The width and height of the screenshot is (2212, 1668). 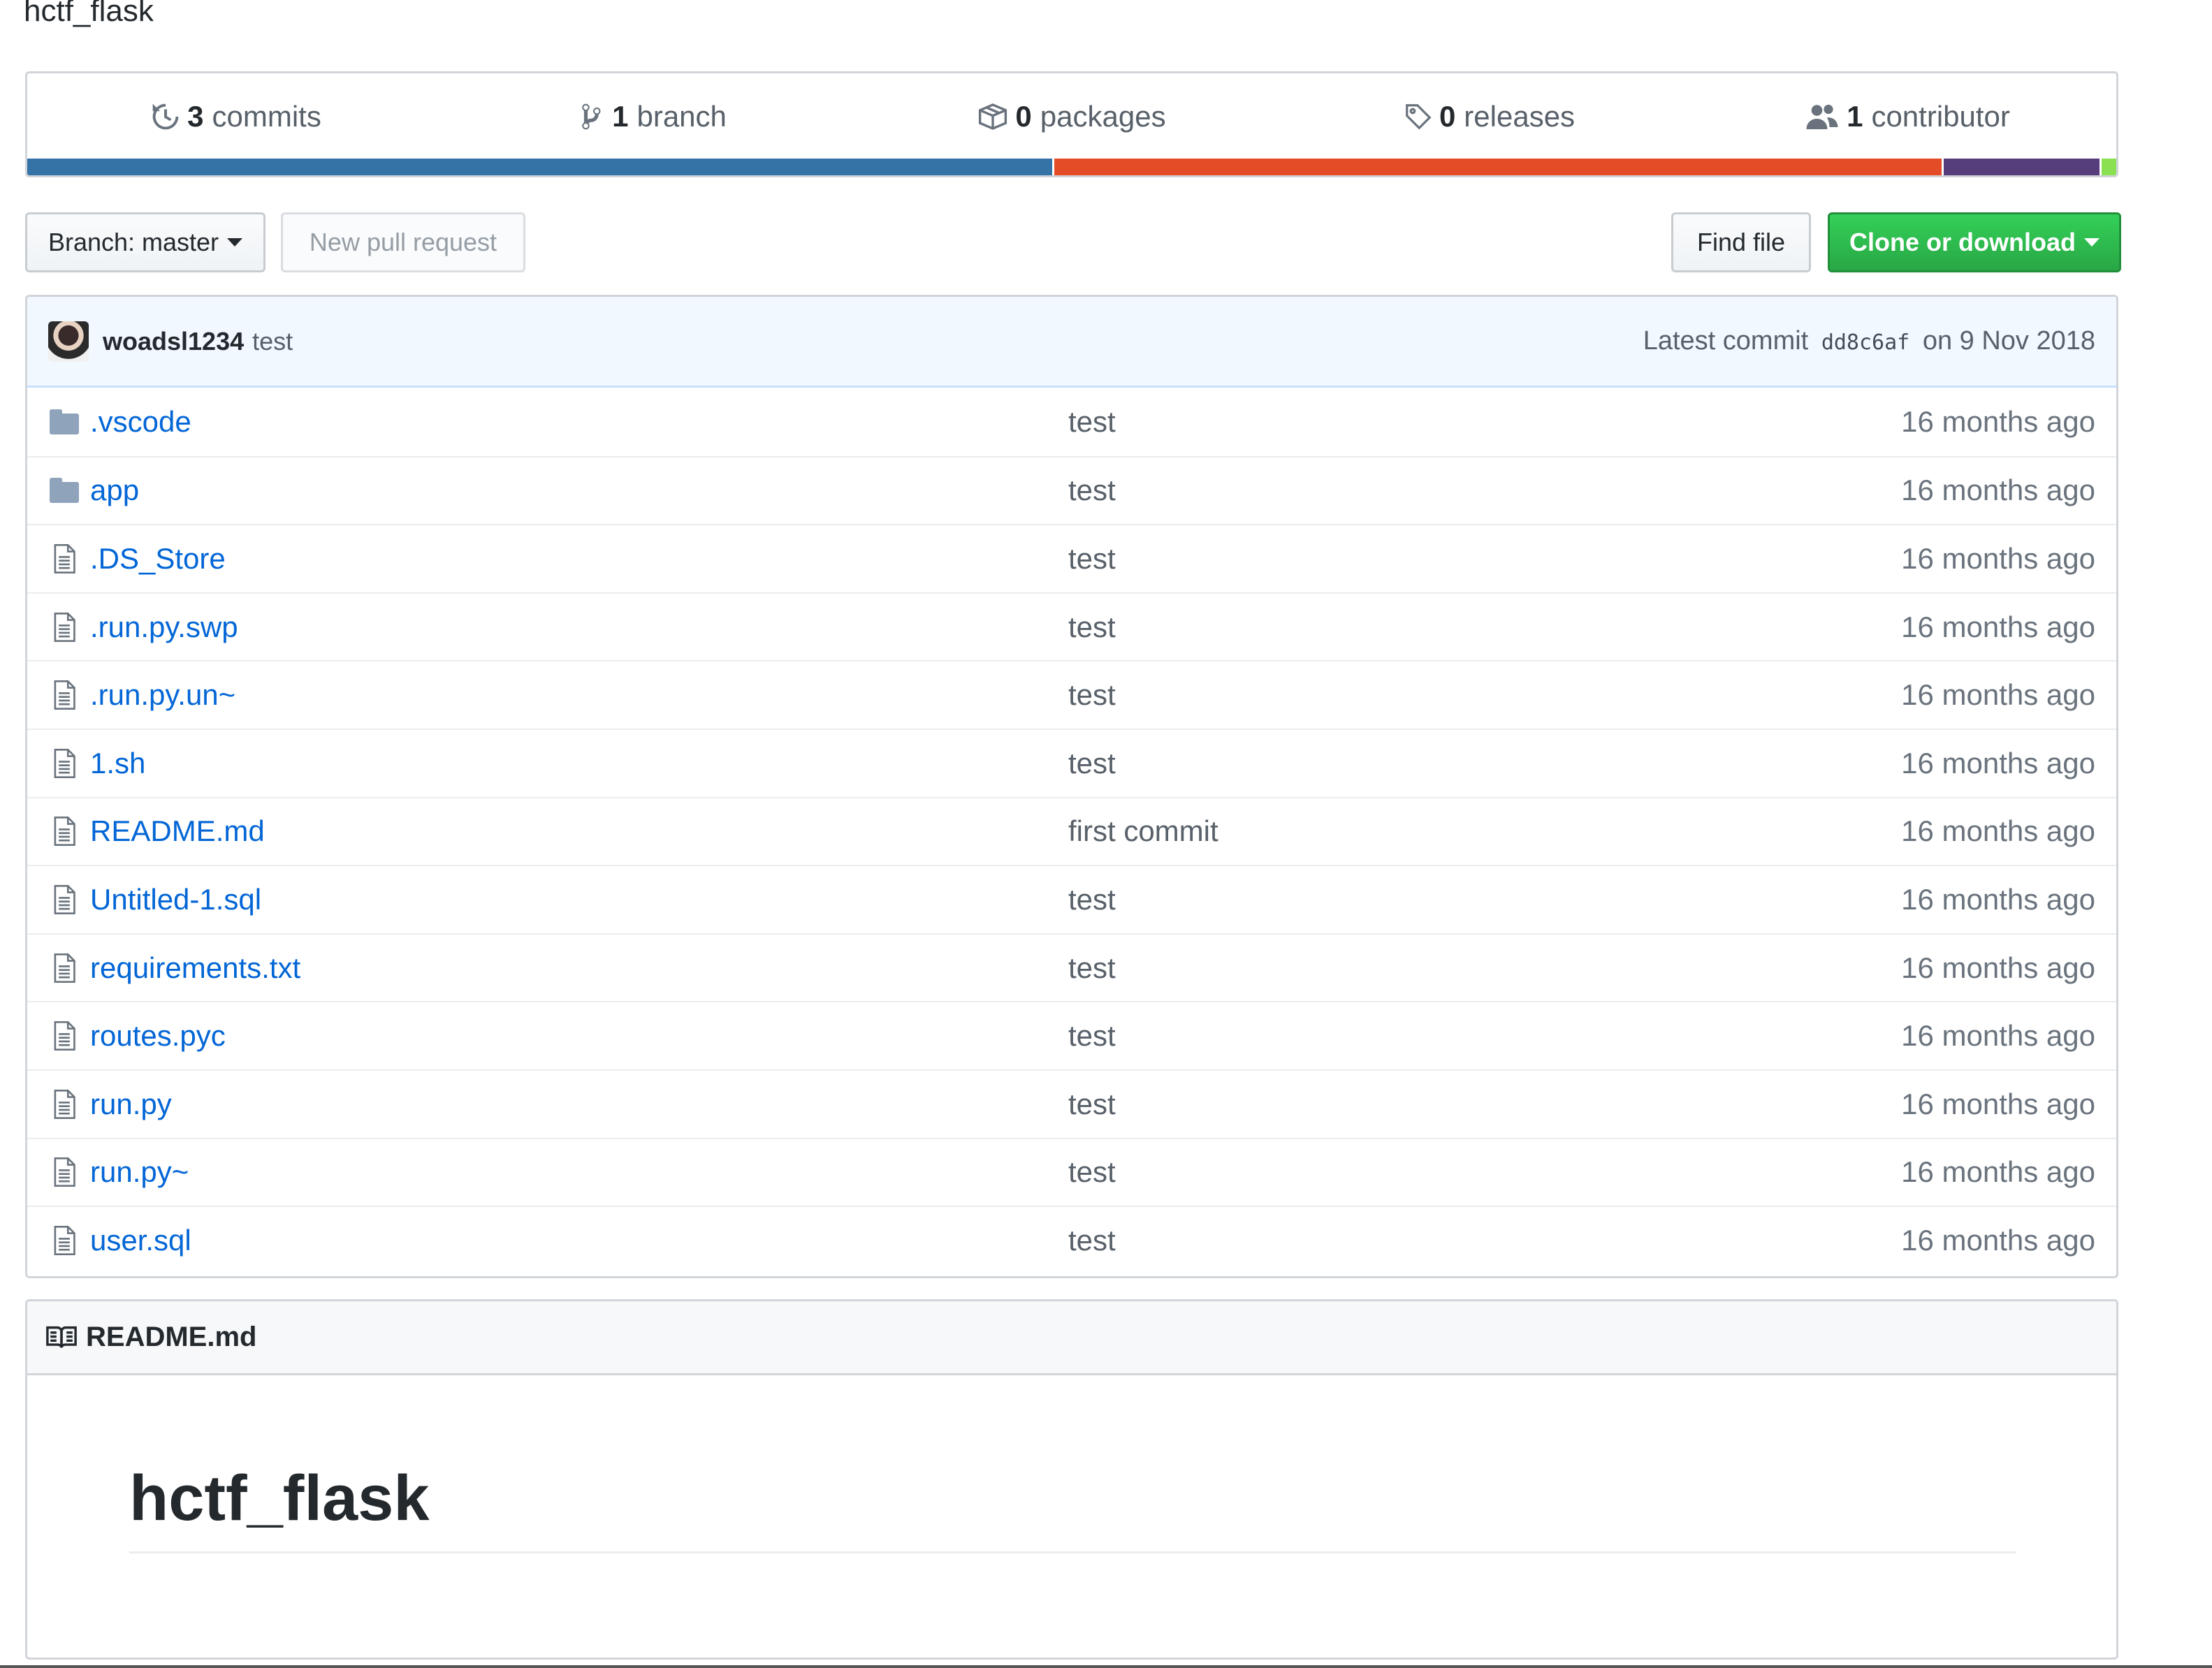 What do you see at coordinates (1484, 831) in the screenshot?
I see `file-commit-message-link: first commit` at bounding box center [1484, 831].